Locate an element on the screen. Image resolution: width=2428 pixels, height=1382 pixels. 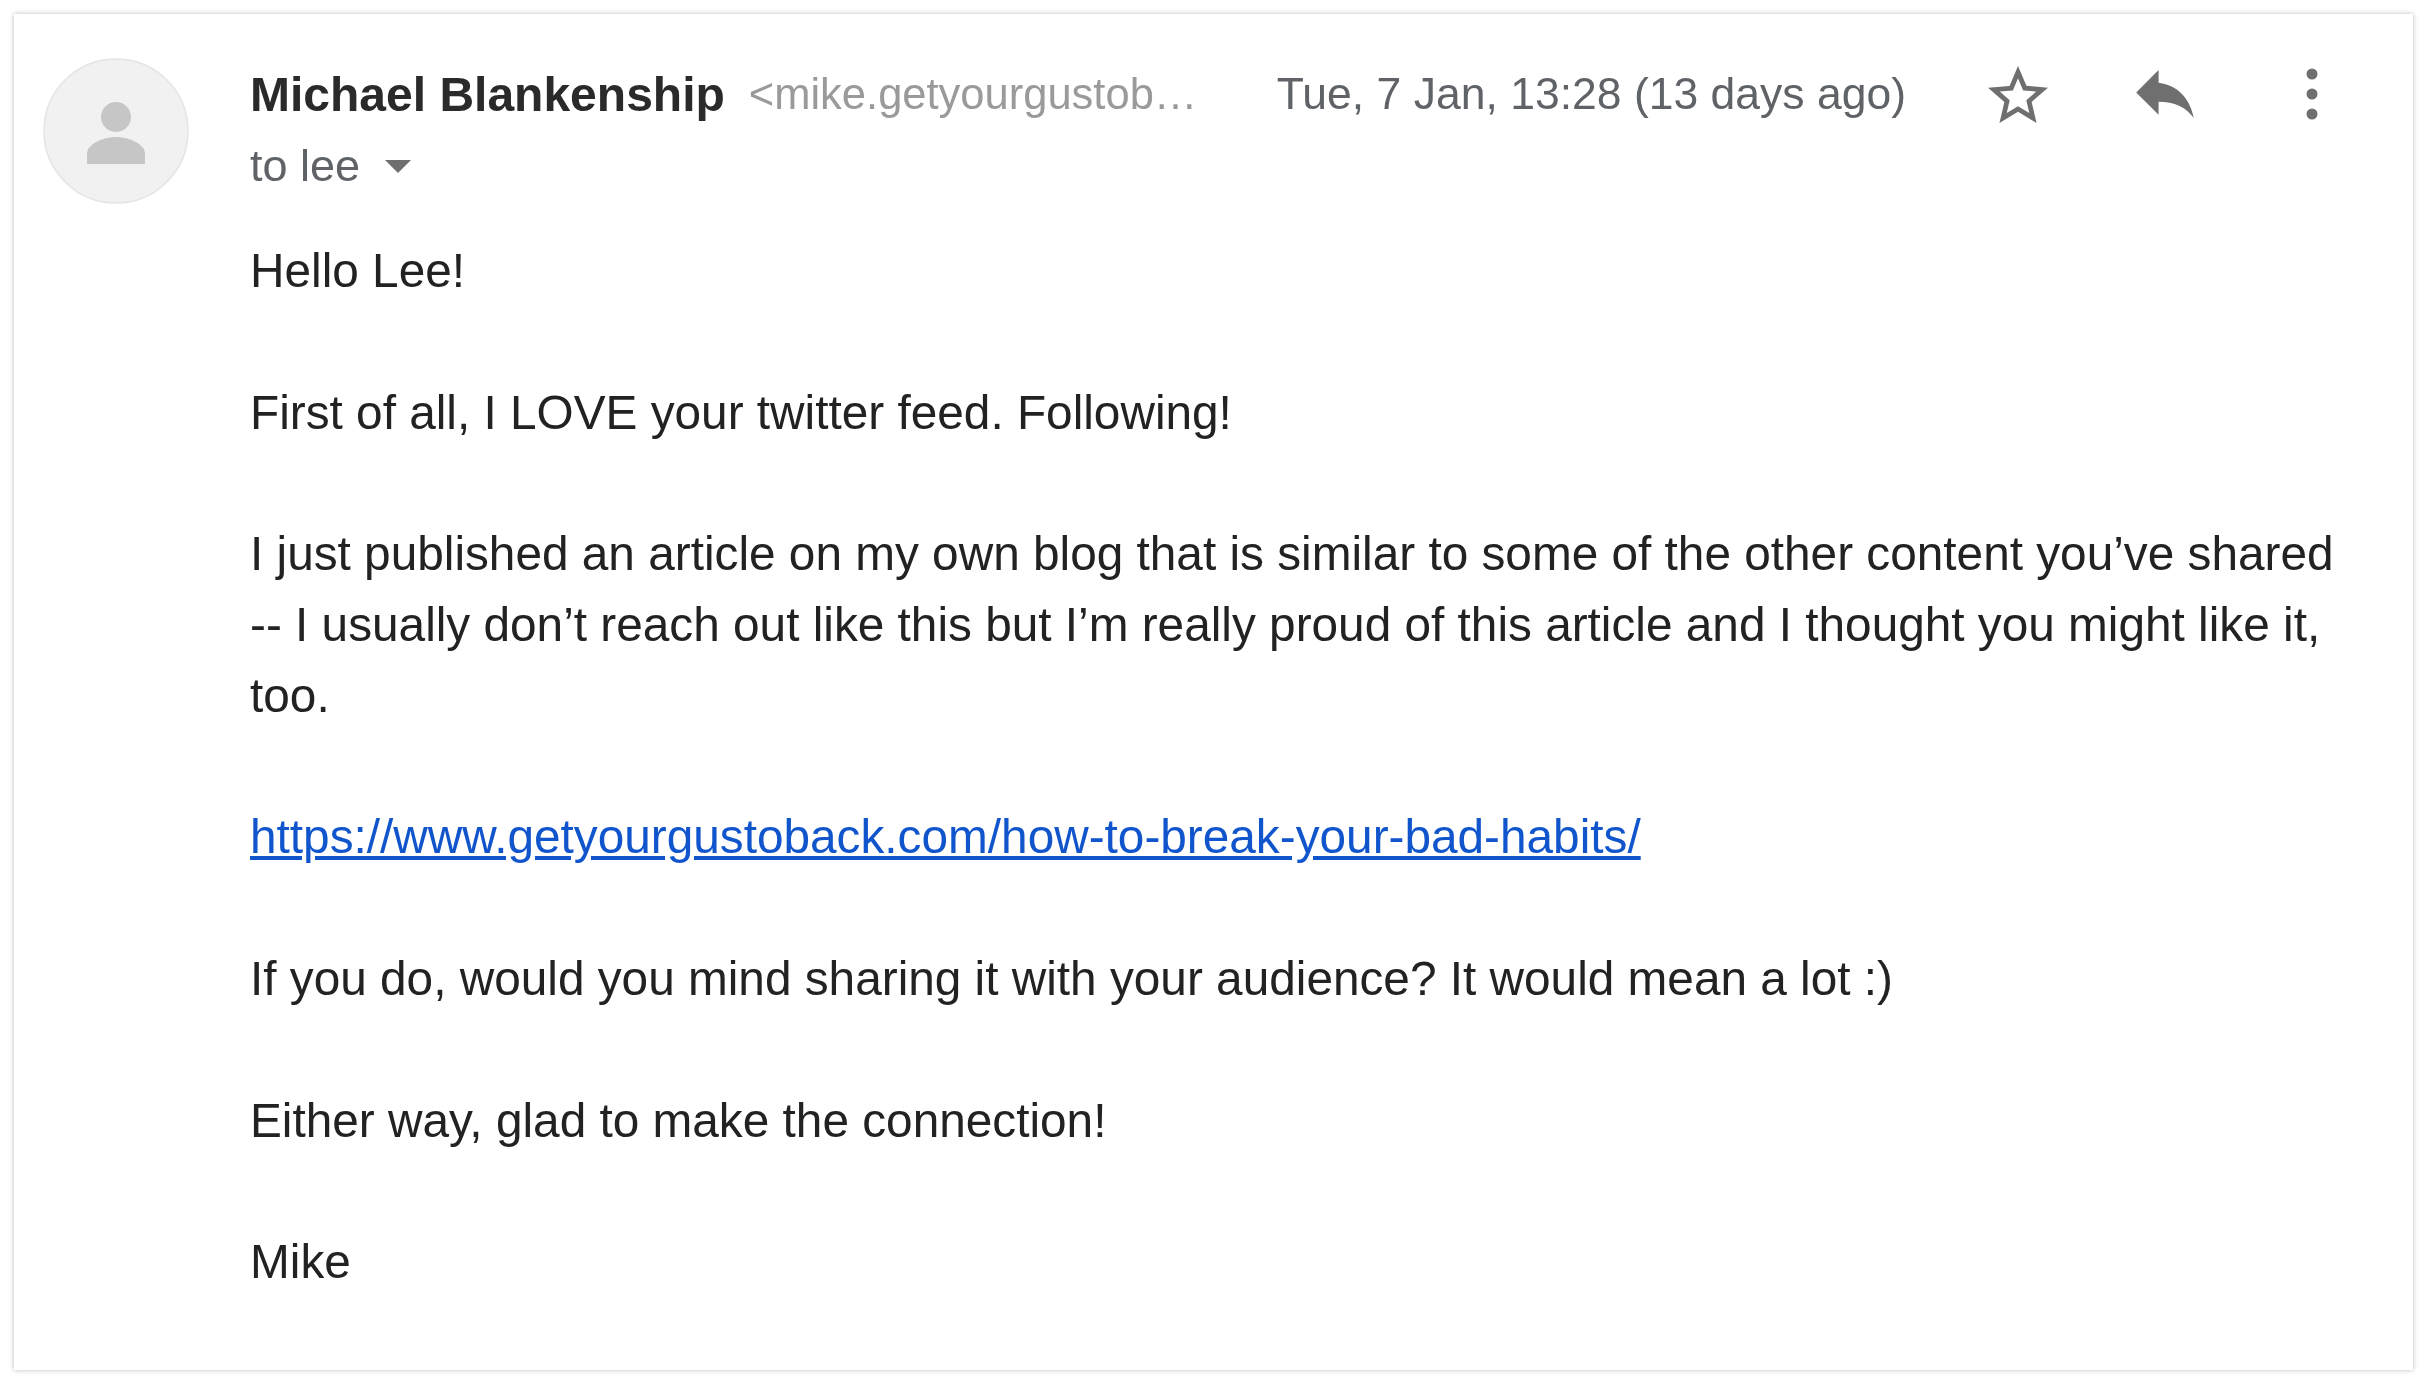
message-paragraph: First of all, I LOVE your twitter feed. Following! is located at coordinates (741, 412).